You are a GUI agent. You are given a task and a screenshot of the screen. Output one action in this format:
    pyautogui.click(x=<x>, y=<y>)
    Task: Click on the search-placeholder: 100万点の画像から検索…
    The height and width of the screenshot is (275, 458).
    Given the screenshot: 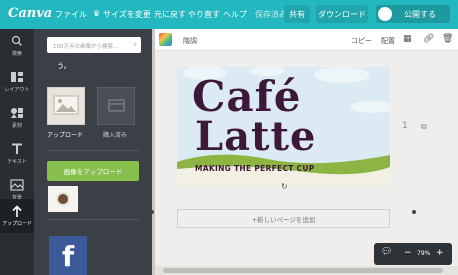 What is the action you would take?
    pyautogui.click(x=86, y=47)
    